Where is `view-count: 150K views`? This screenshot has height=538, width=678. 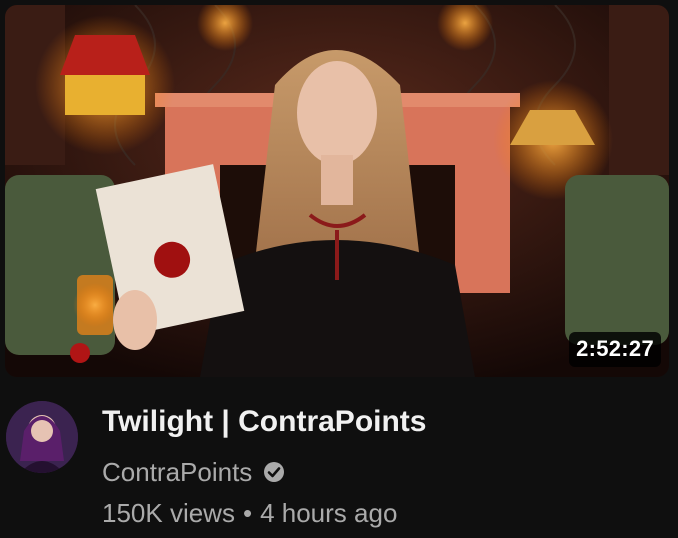 view-count: 150K views is located at coordinates (168, 512).